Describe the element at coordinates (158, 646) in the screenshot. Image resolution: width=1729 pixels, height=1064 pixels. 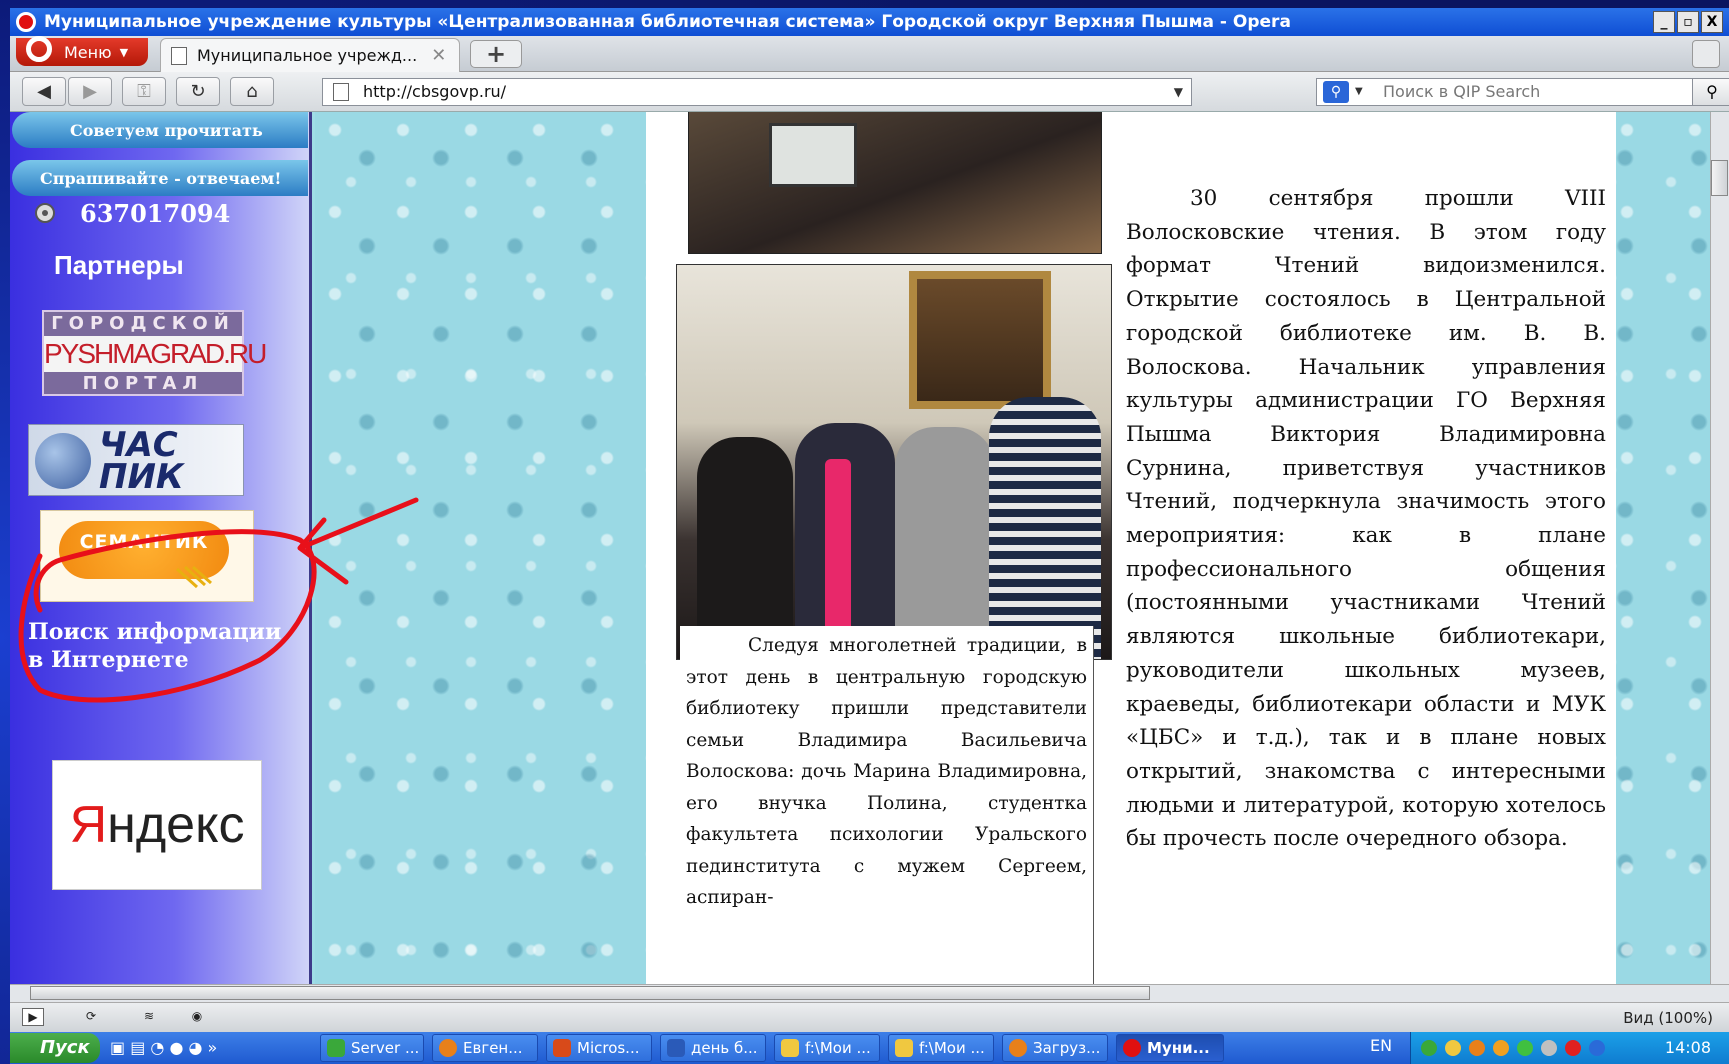
I see `internet-search-info: Поиск информации в Интернете` at that location.